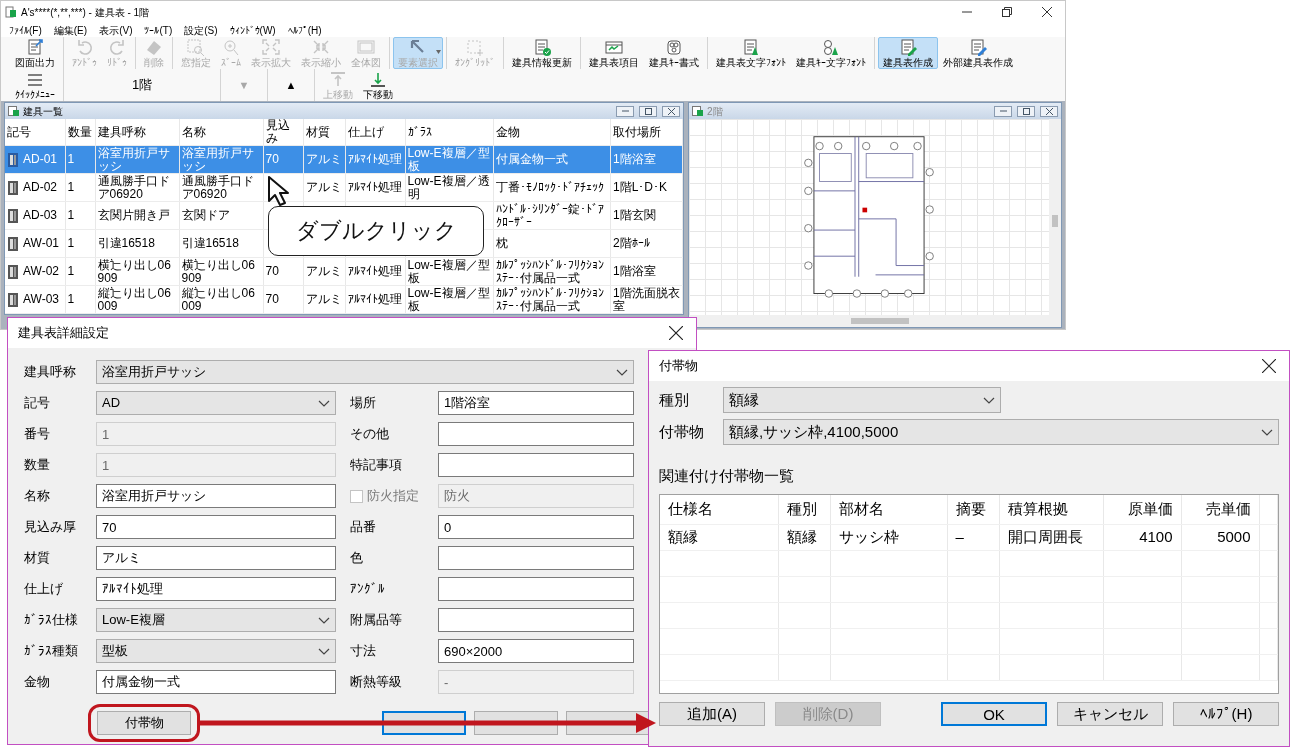 This screenshot has height=747, width=1290. What do you see at coordinates (80, 271) in the screenshot?
I see `table-cell: 1` at bounding box center [80, 271].